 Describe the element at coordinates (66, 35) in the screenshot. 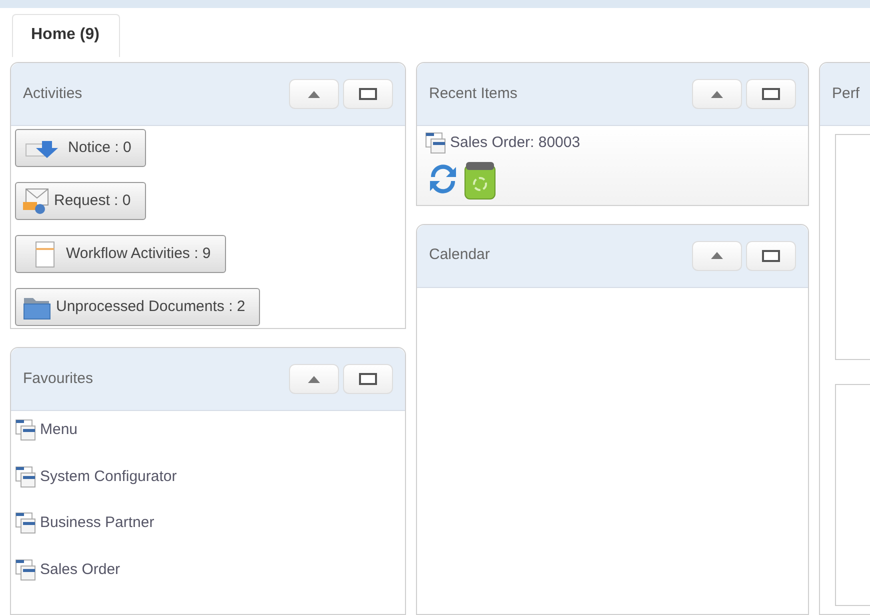

I see `tab: Home (9)` at that location.